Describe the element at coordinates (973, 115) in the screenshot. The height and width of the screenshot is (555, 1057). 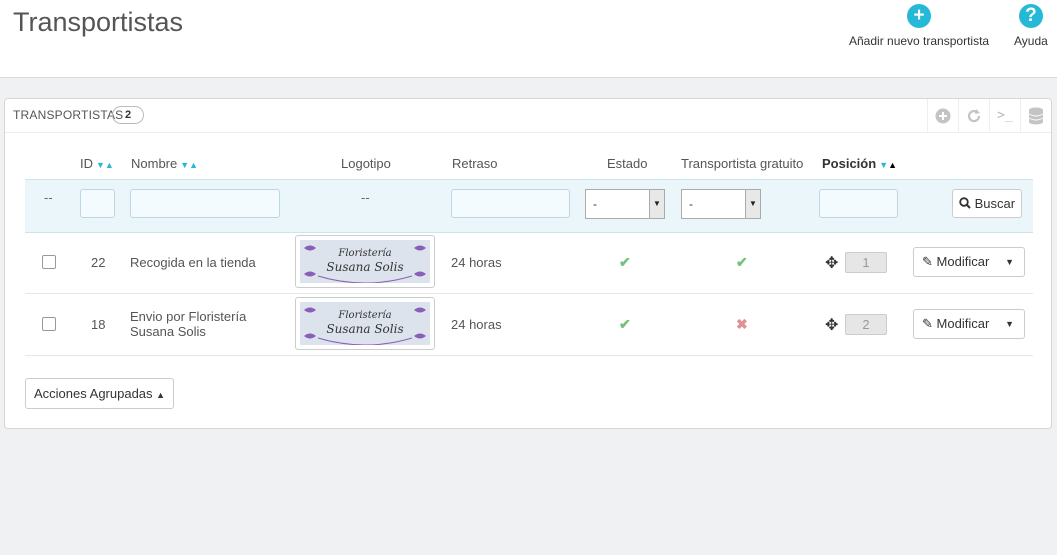
I see `refresh-icon` at that location.